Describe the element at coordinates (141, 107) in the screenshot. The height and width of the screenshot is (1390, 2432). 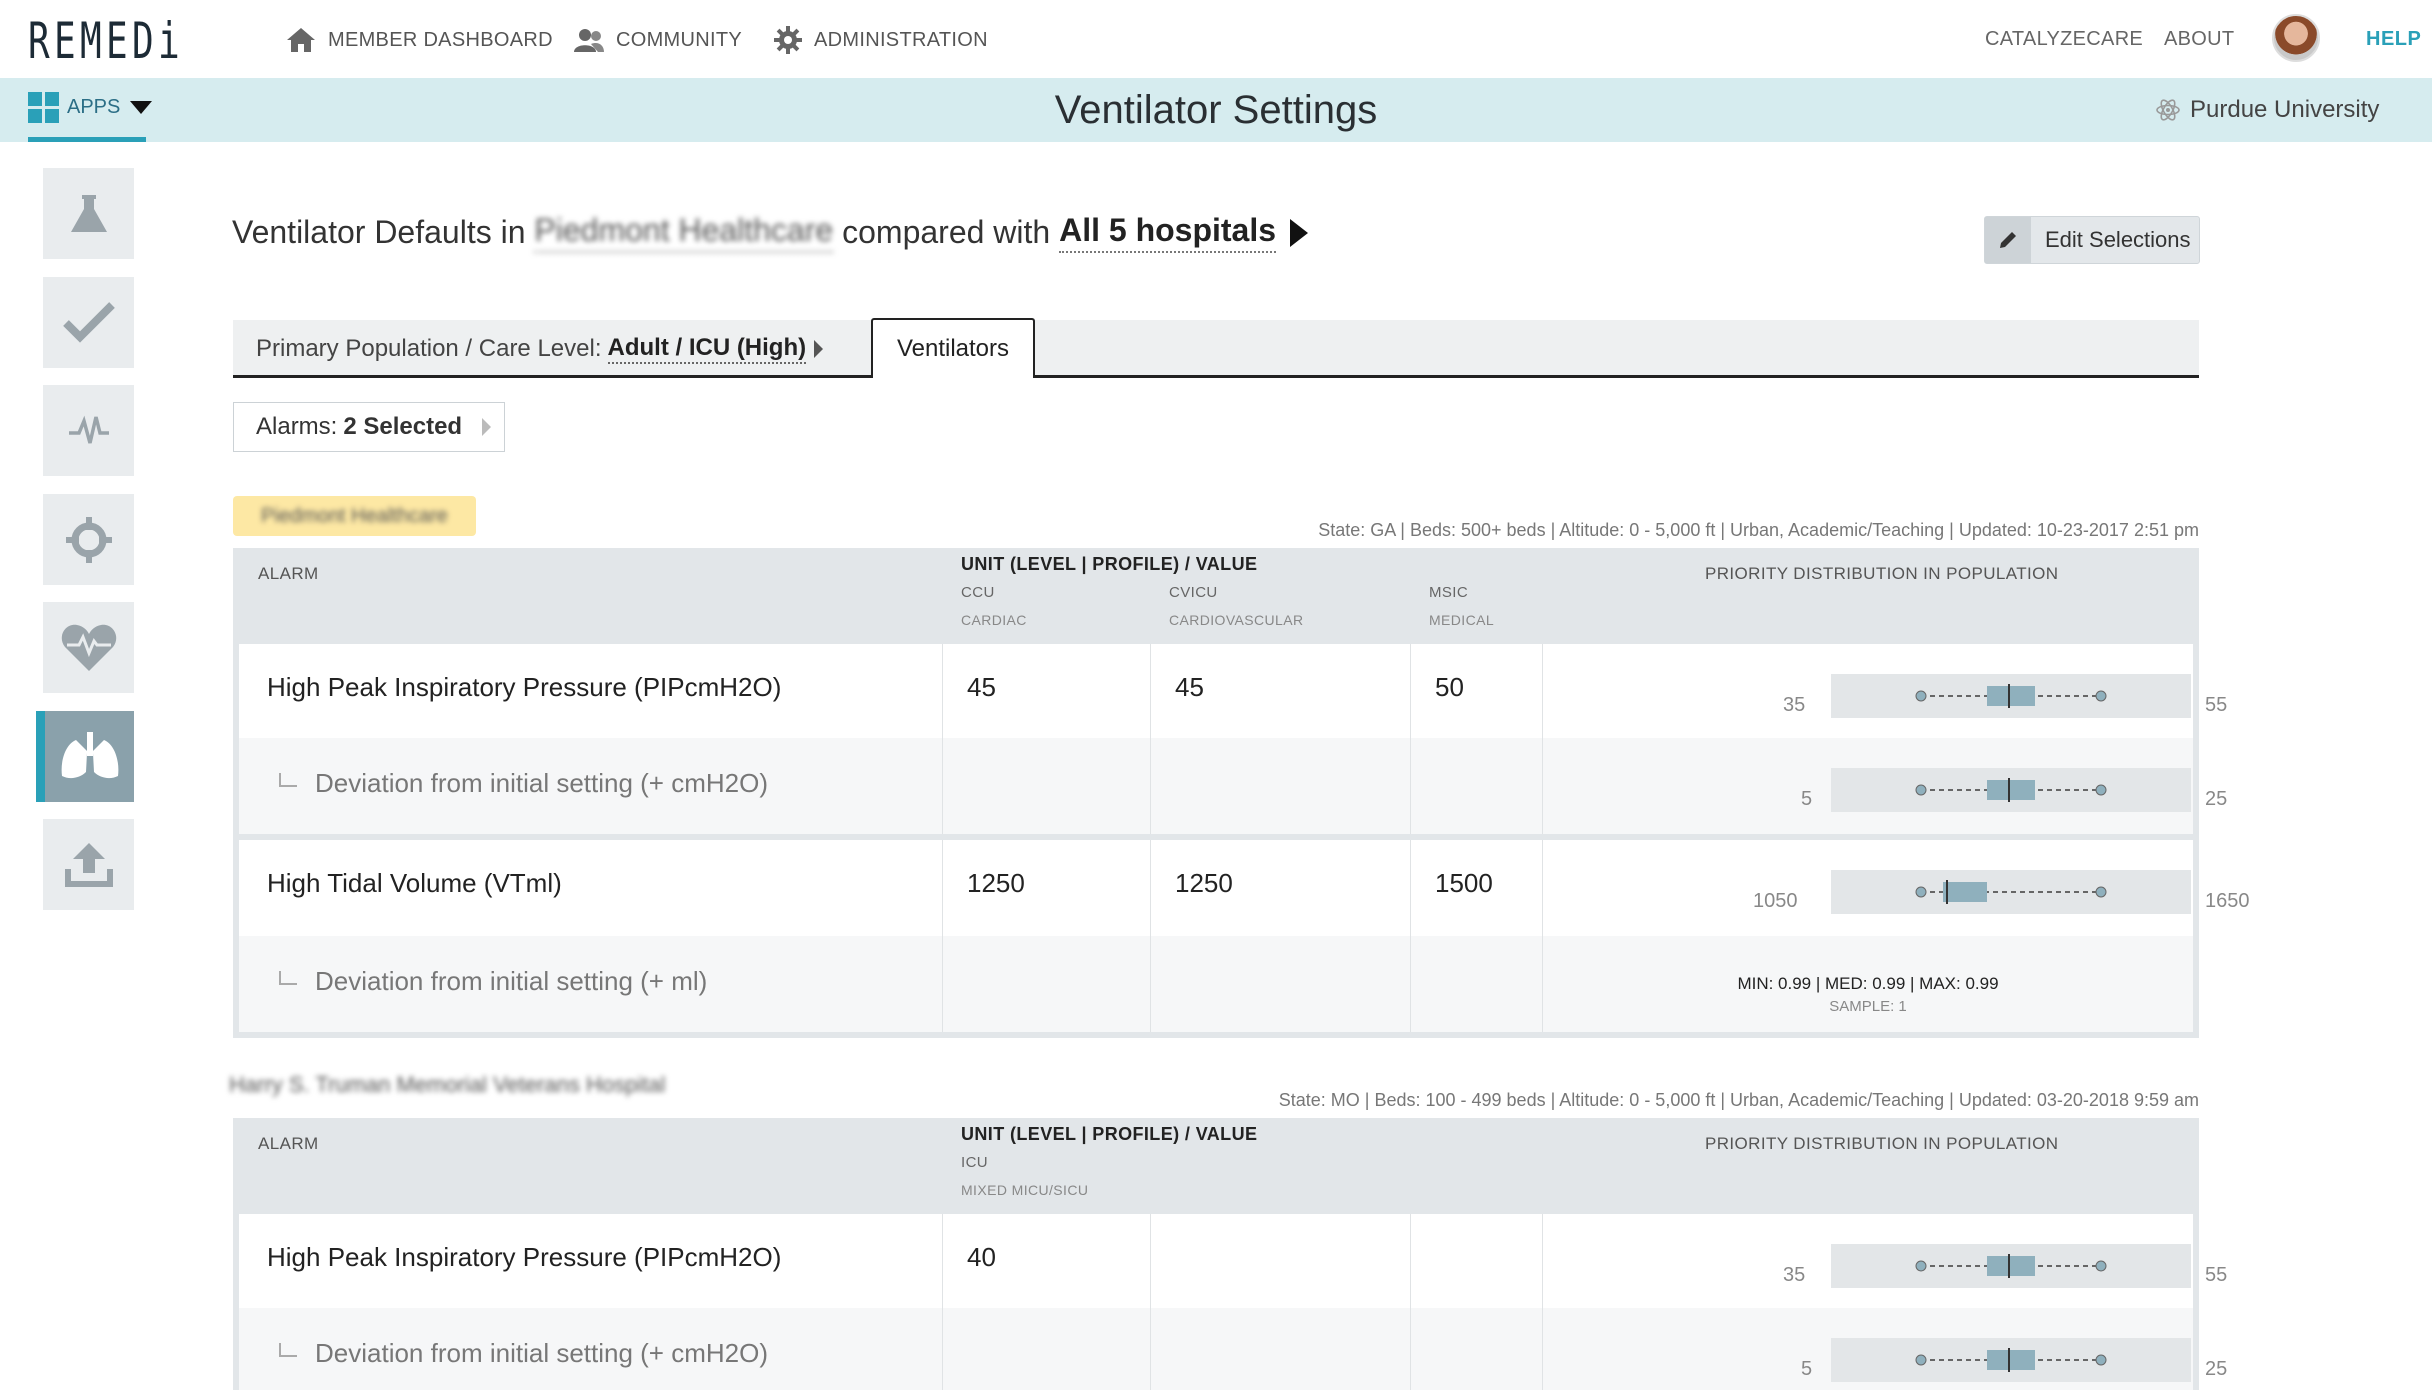
I see `caret-down-icon` at that location.